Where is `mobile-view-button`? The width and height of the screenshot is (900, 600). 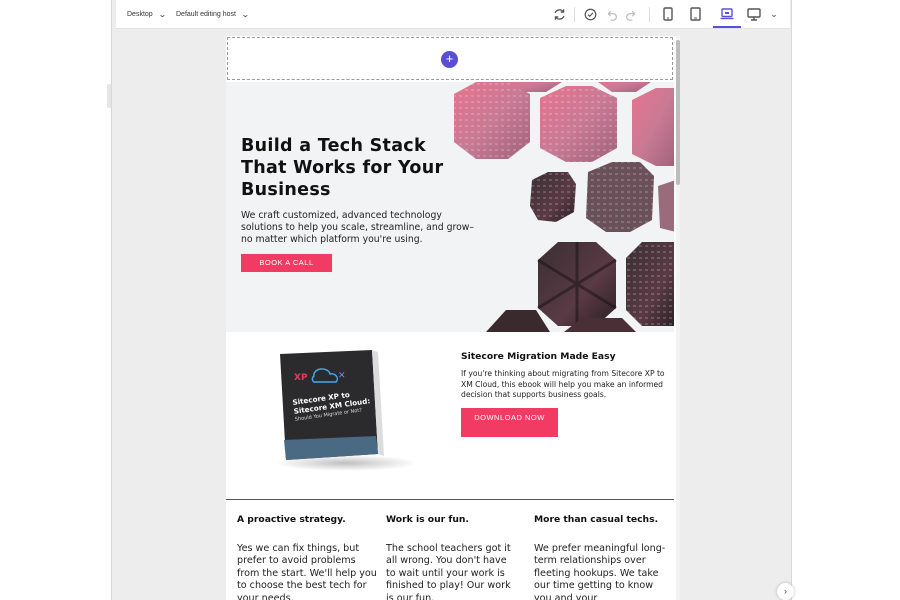
mobile-view-button is located at coordinates (668, 14).